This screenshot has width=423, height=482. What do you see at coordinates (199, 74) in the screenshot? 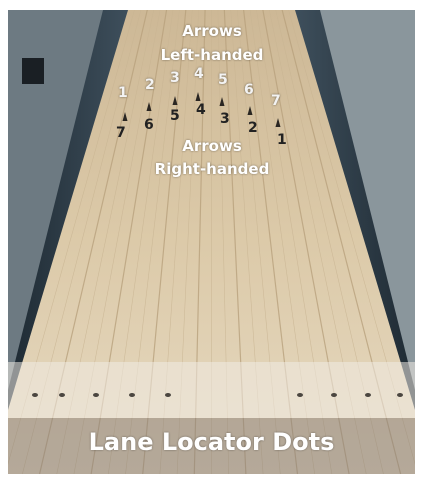
I see `left-arrow-number: 4` at bounding box center [199, 74].